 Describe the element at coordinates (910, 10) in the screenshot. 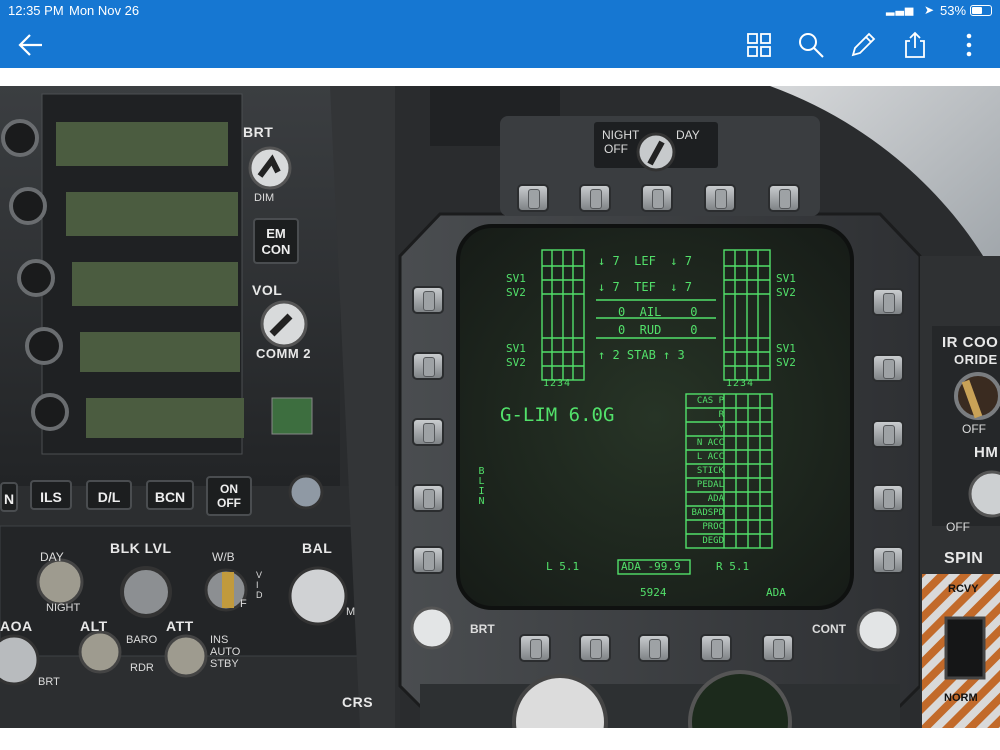

I see `wifi-icon: ◔` at that location.